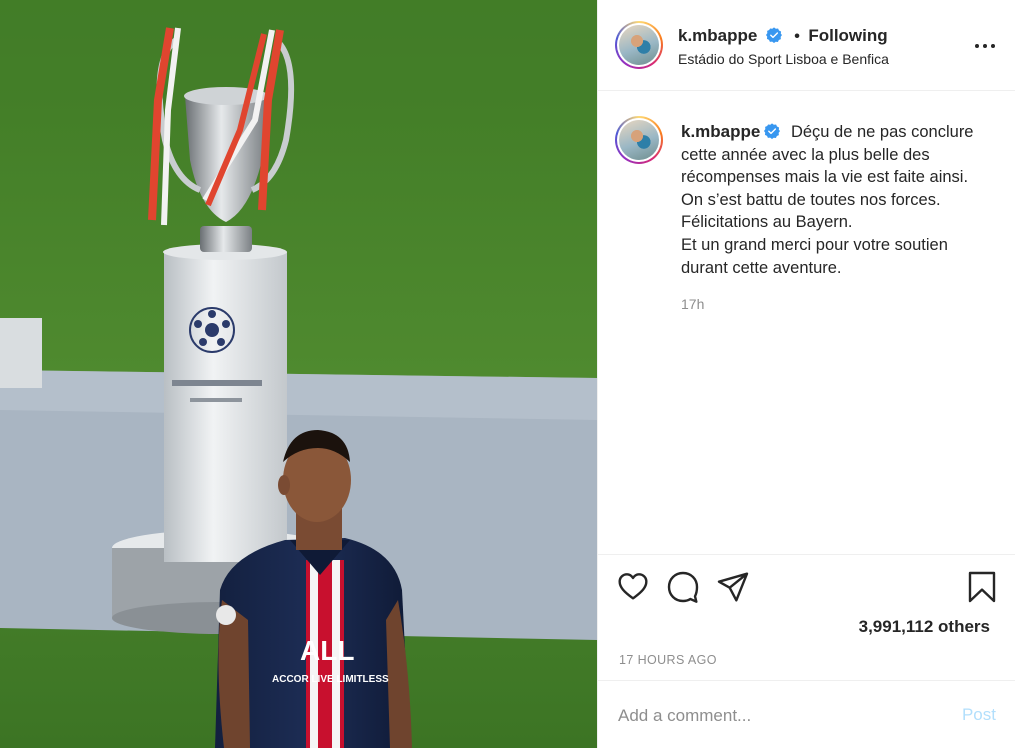  Describe the element at coordinates (979, 715) in the screenshot. I see `post-comment-button: Post` at that location.